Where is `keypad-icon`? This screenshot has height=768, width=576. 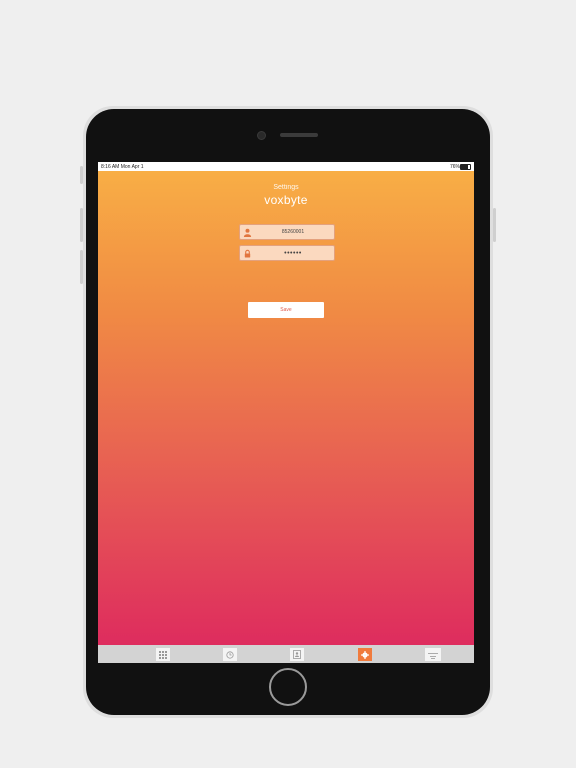 keypad-icon is located at coordinates (163, 655).